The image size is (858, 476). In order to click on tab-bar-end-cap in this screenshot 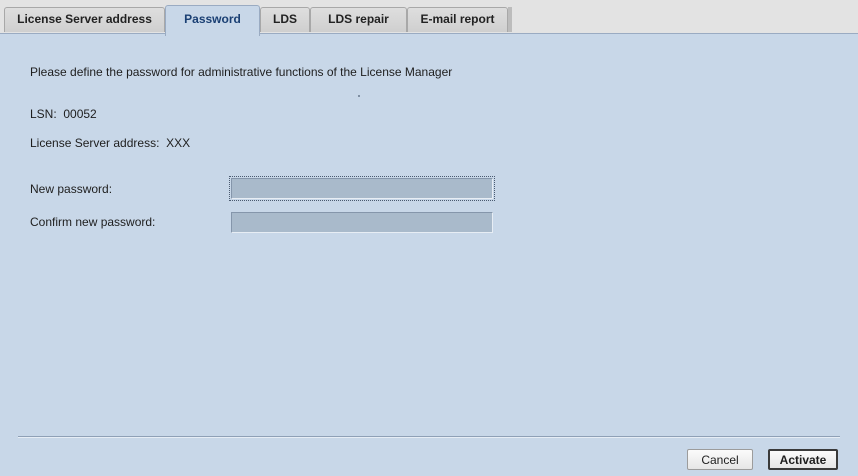, I will do `click(510, 19)`.